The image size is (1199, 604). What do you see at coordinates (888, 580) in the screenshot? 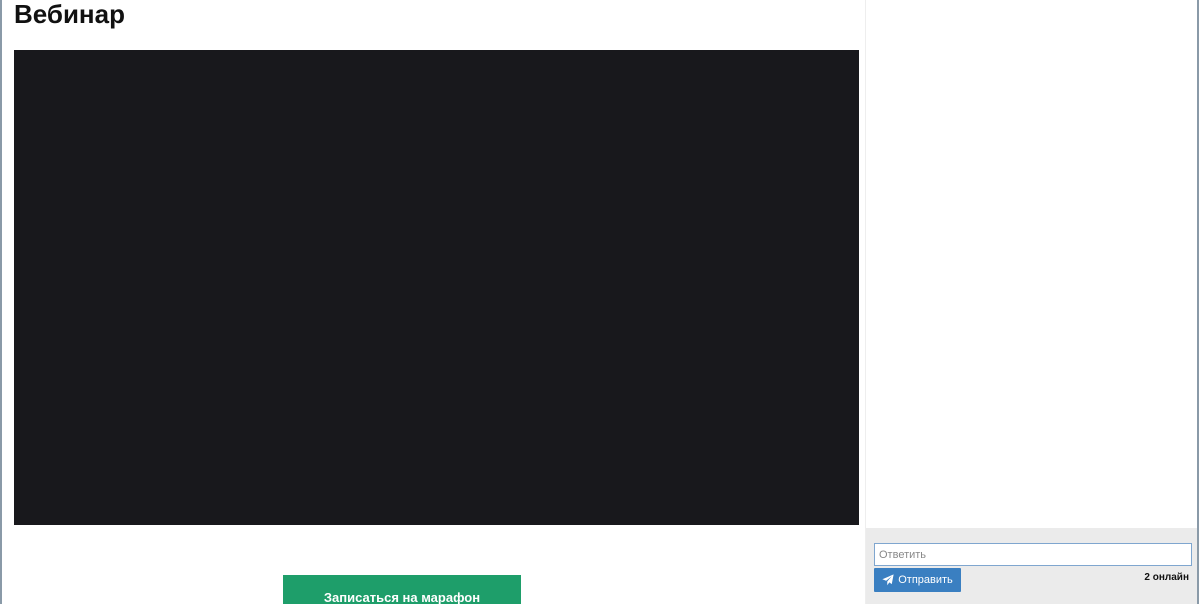
I see `paper-plane-icon` at bounding box center [888, 580].